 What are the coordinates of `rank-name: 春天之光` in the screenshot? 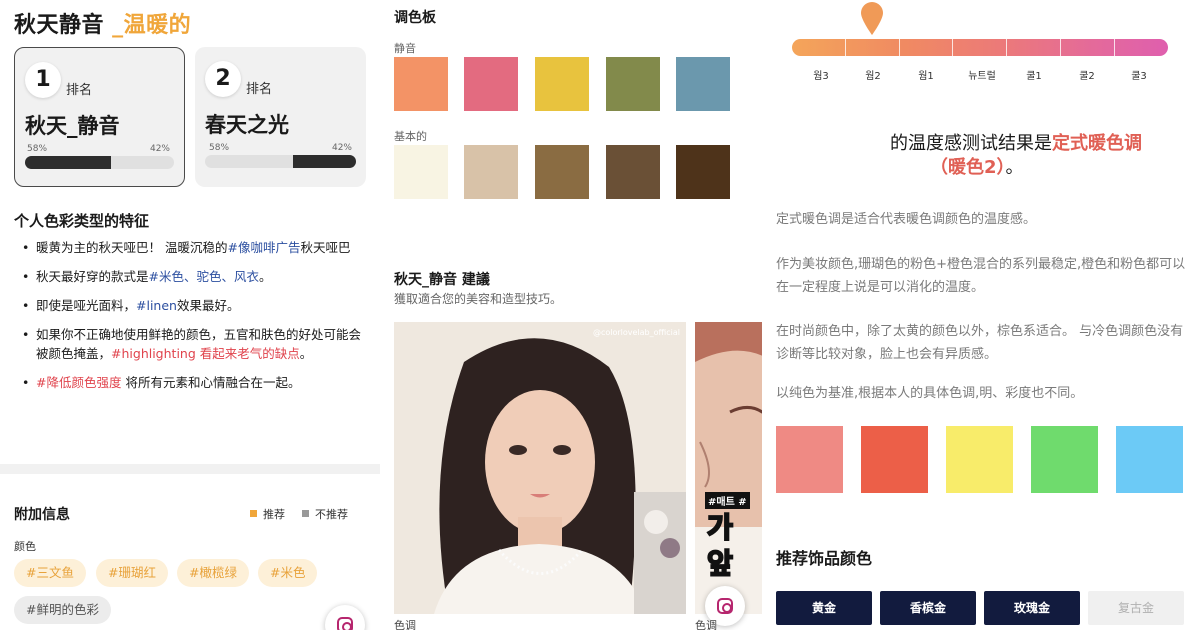 It's located at (247, 125).